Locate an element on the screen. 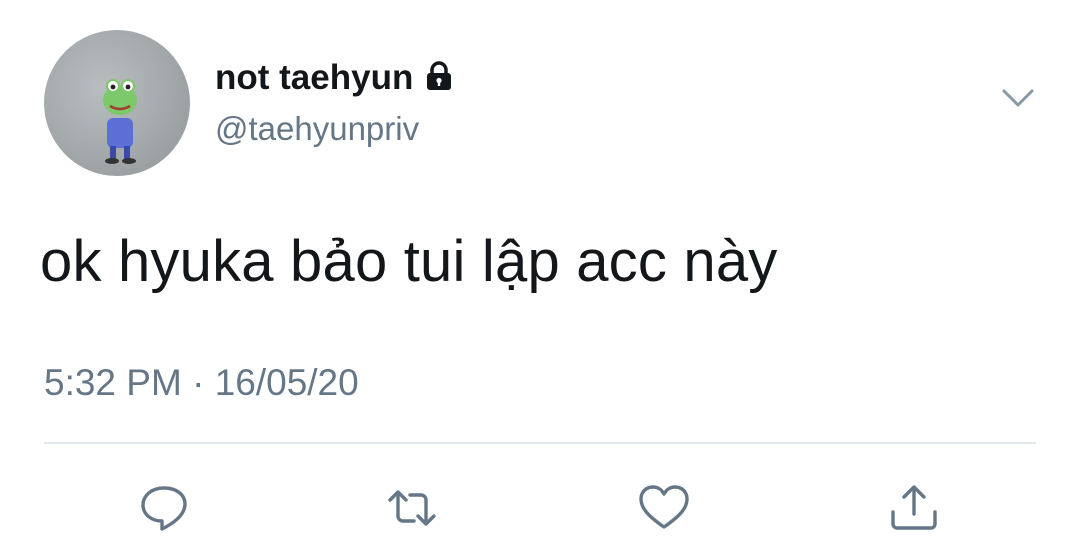  tweet-timestamp: 5:32 PM · 16/05/20 is located at coordinates (201, 383).